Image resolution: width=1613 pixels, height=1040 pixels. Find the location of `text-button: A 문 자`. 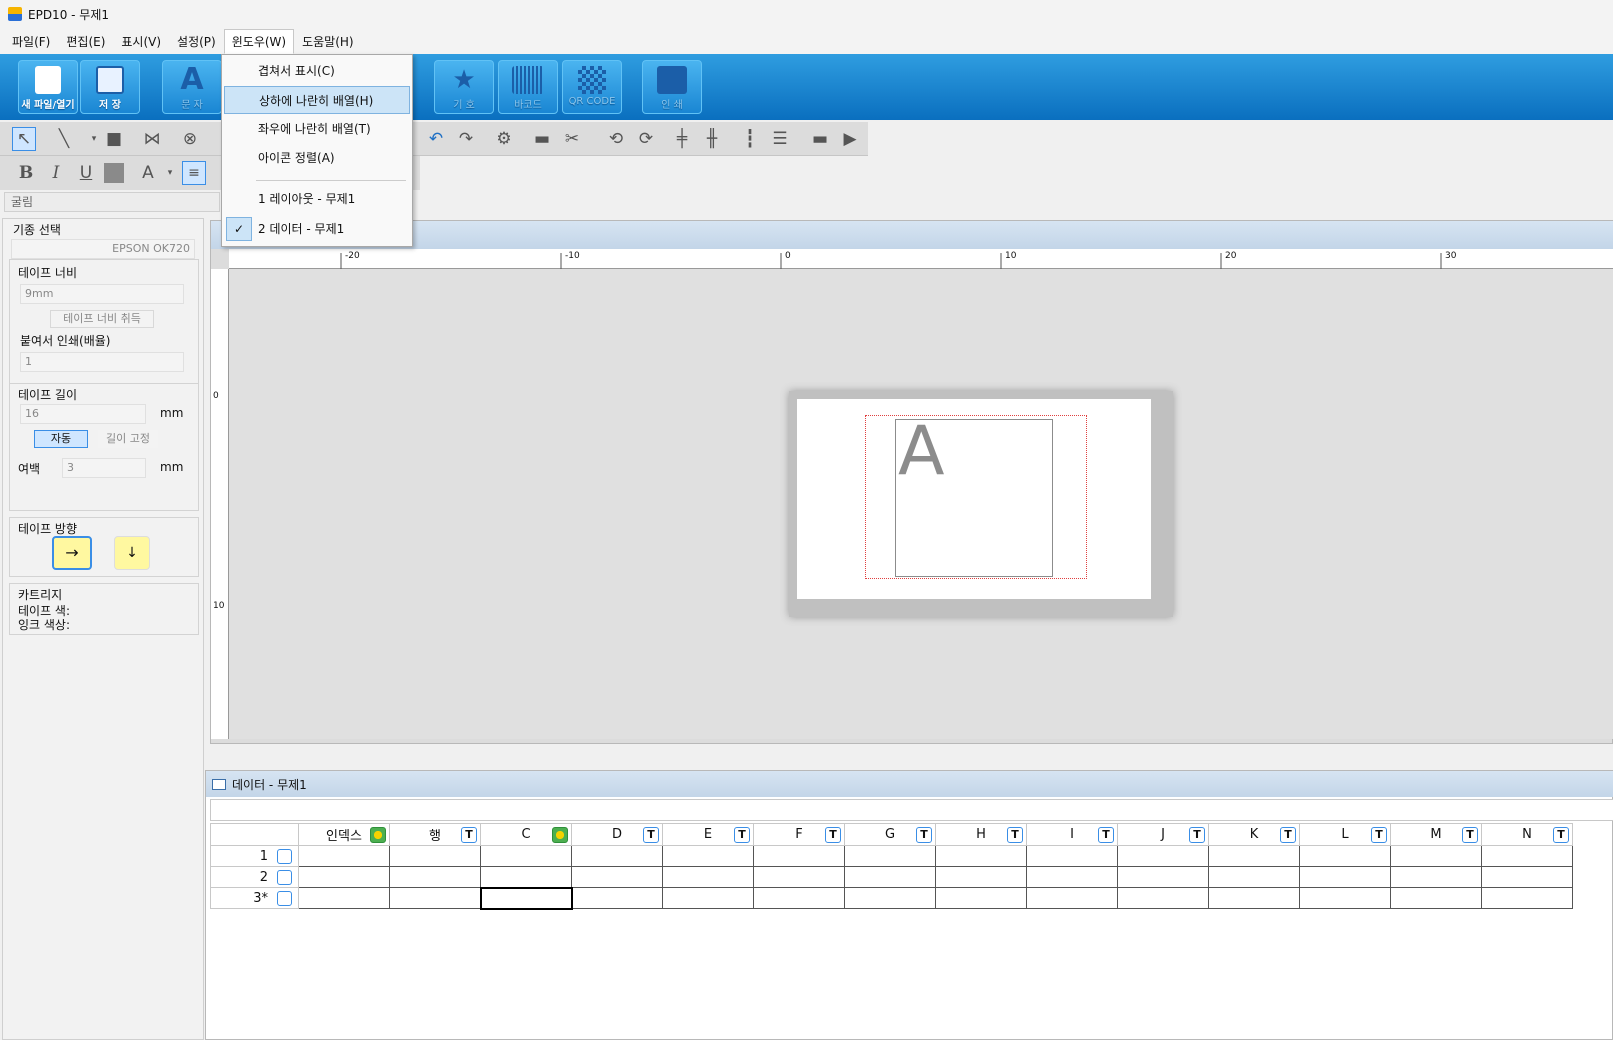

text-button: A 문 자 is located at coordinates (192, 87).